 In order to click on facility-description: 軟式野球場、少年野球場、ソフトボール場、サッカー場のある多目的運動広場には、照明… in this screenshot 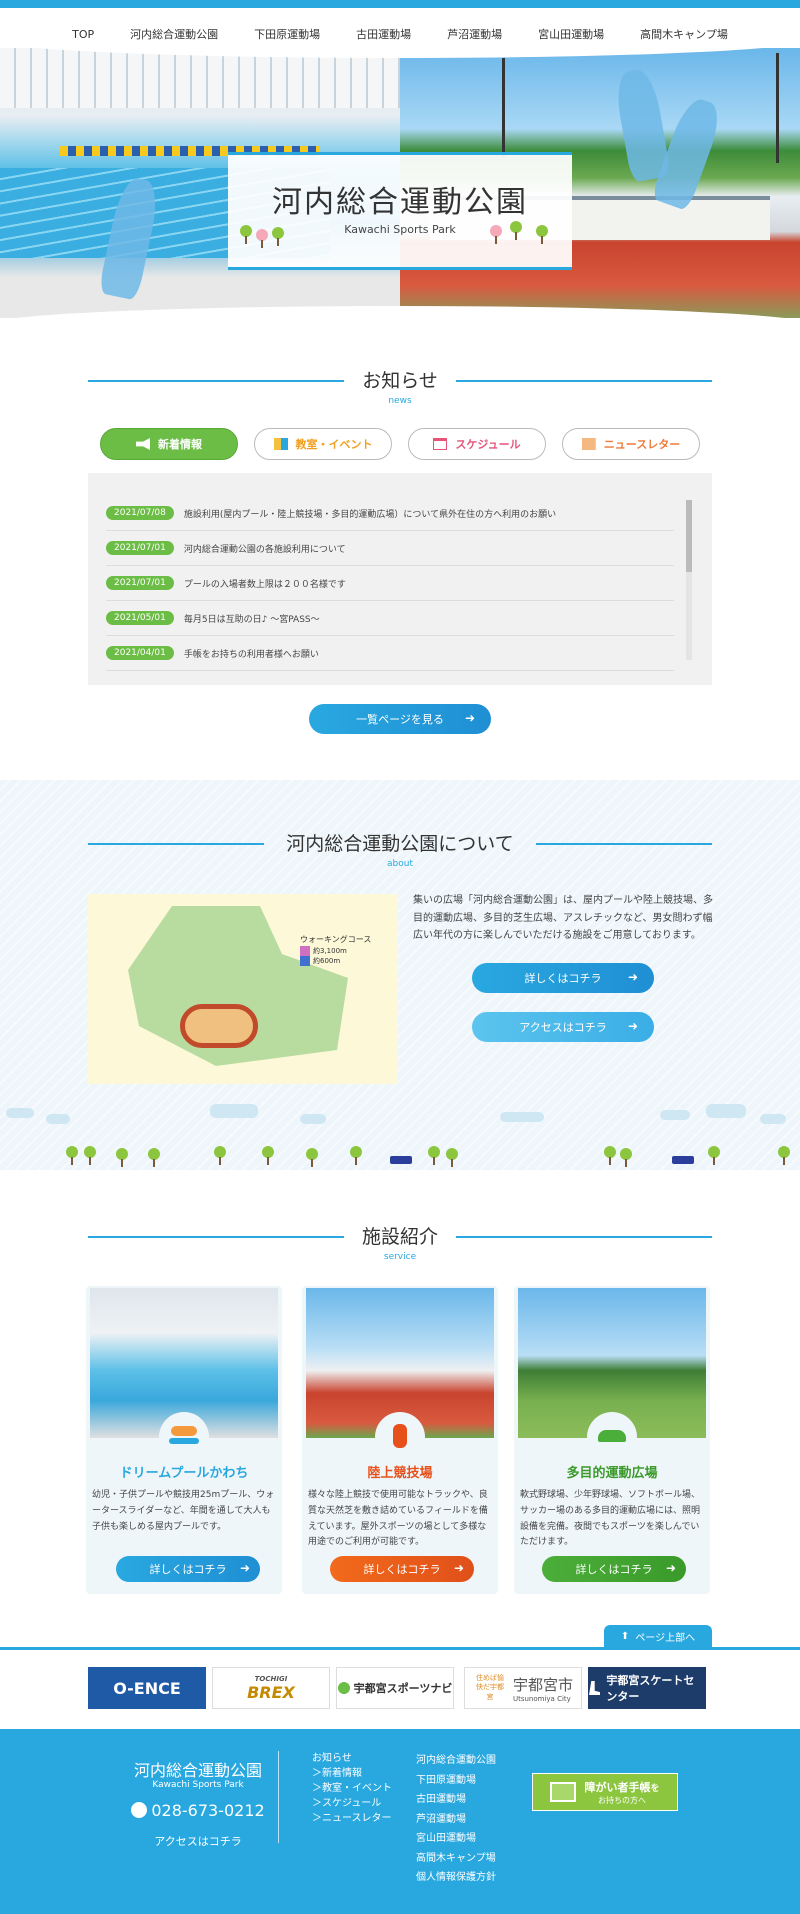, I will do `click(610, 1519)`.